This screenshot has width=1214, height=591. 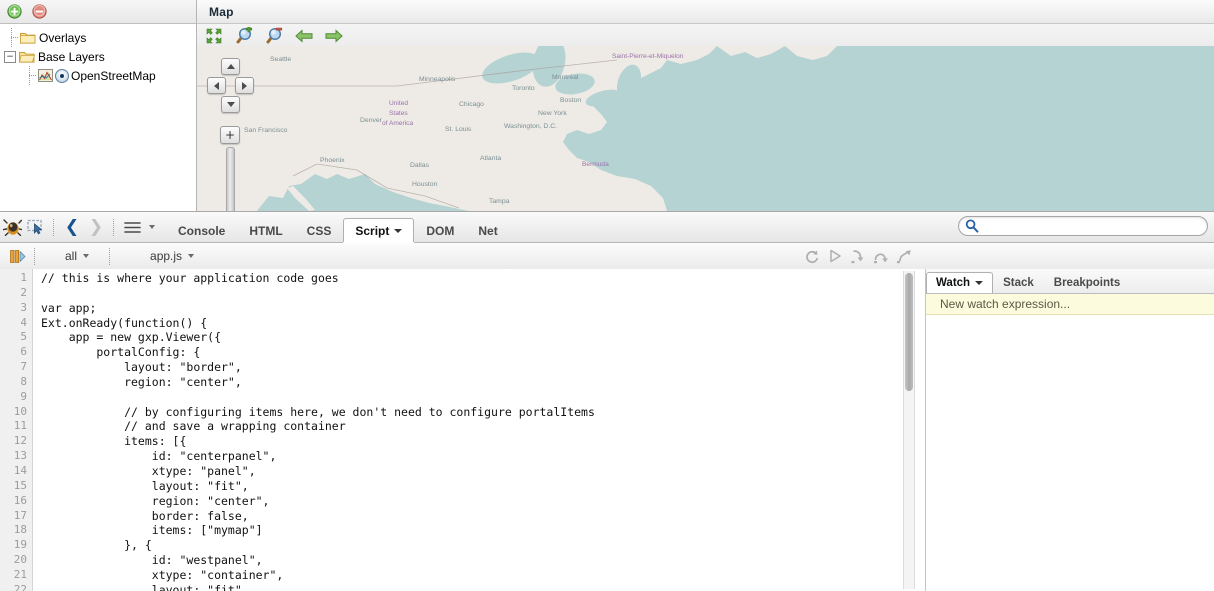 What do you see at coordinates (483, 456) in the screenshot?
I see `code-line: id: "centerpanel",` at bounding box center [483, 456].